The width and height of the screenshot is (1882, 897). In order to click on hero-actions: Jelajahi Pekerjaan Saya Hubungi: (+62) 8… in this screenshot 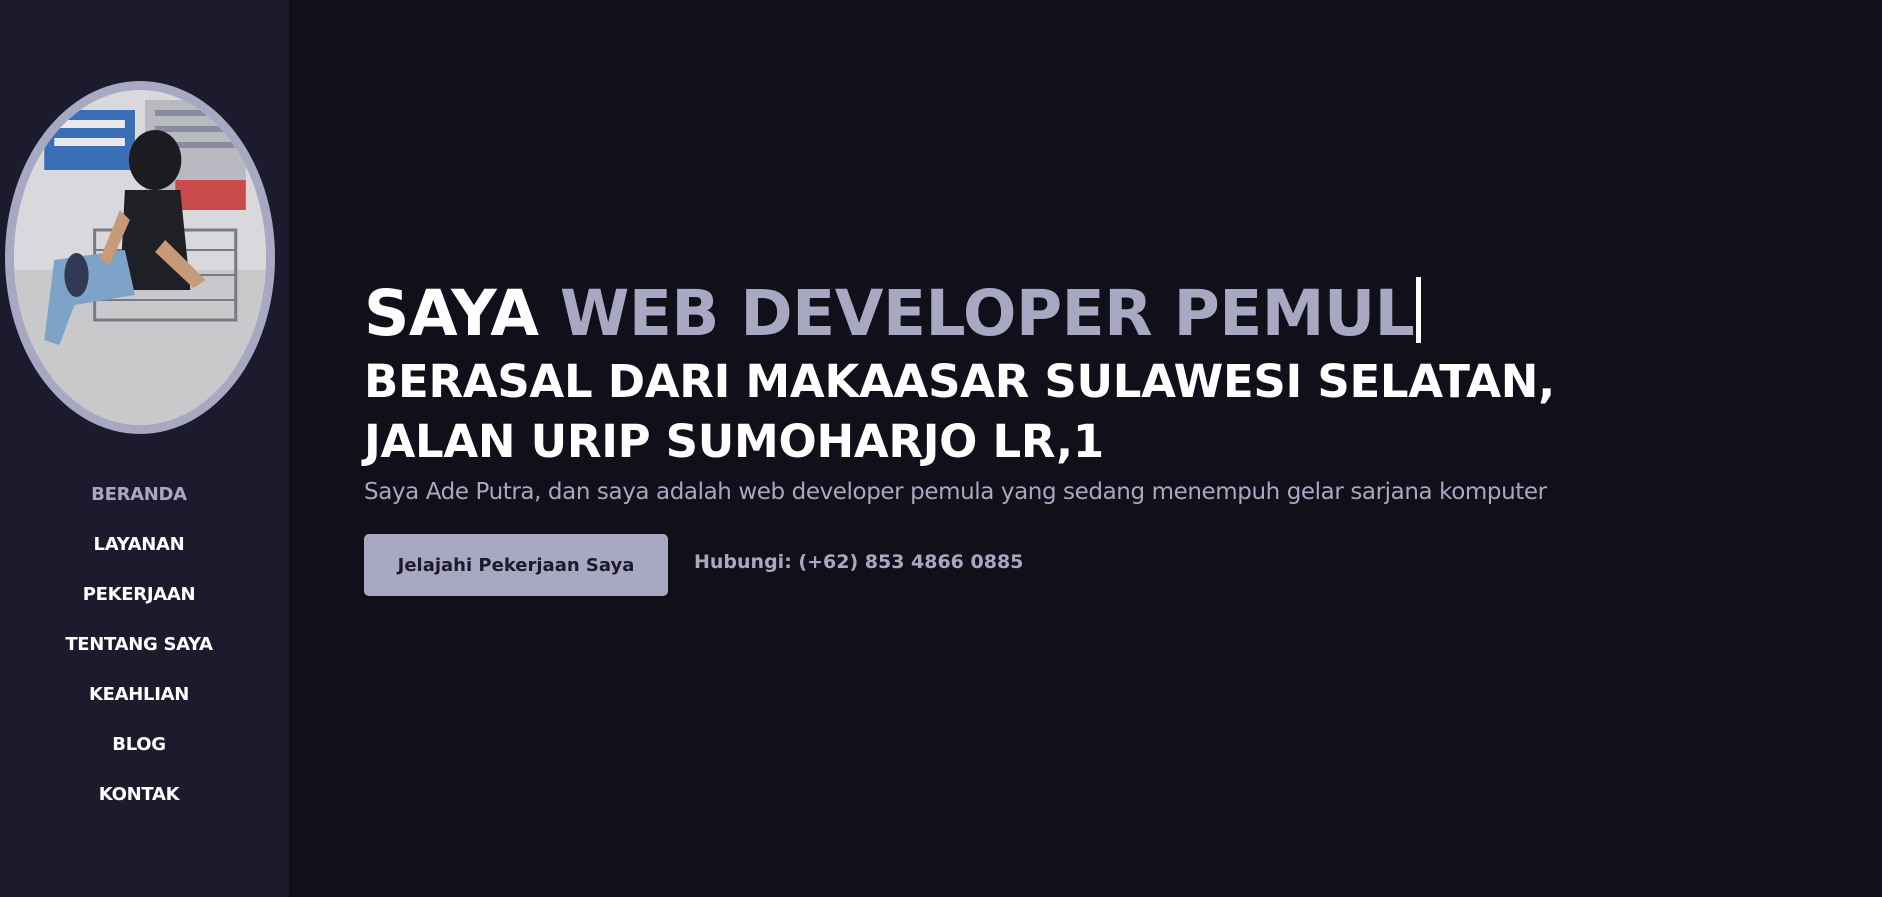, I will do `click(959, 565)`.